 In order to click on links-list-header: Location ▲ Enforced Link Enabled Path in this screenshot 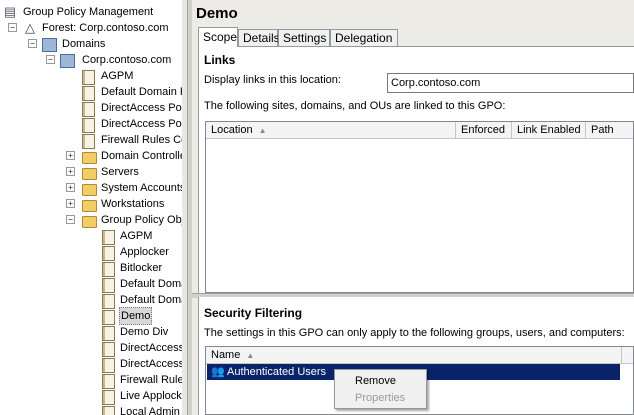, I will do `click(419, 130)`.